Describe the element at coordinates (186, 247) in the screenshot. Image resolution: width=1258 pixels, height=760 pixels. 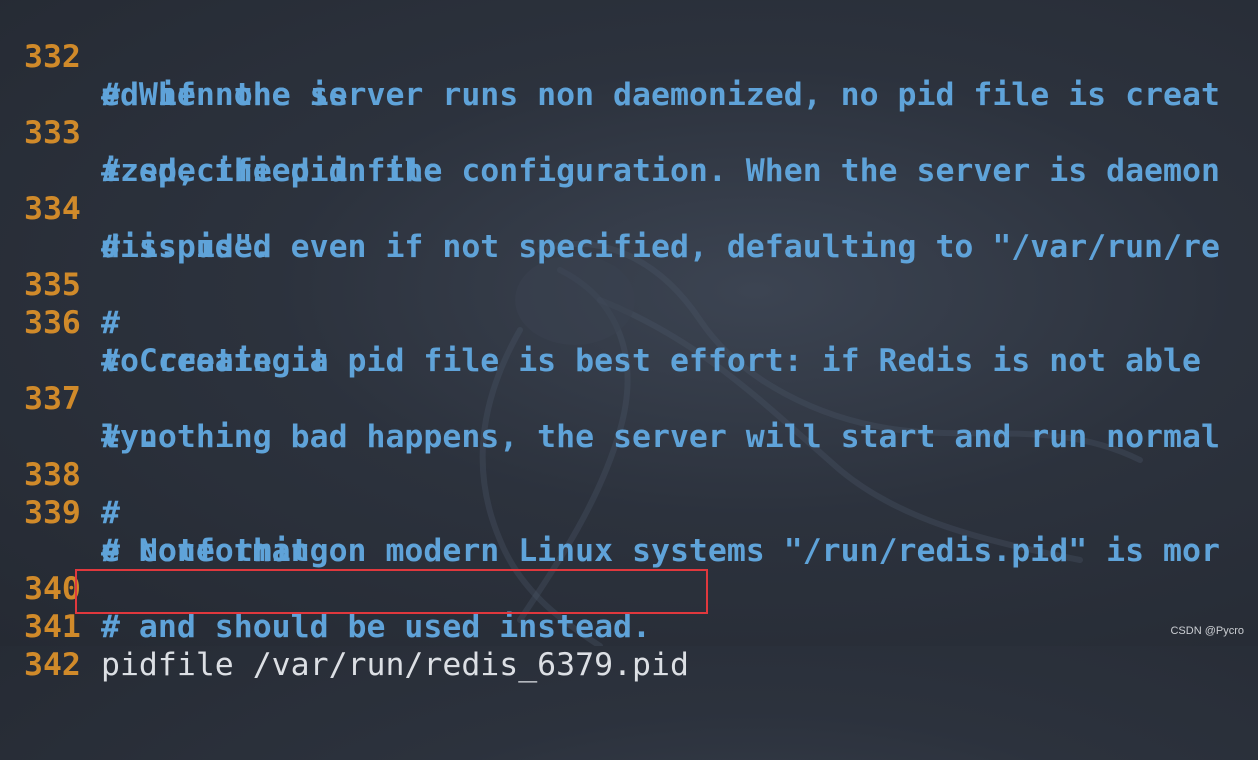
I see `comment-text-continuation: dis.pid".` at that location.